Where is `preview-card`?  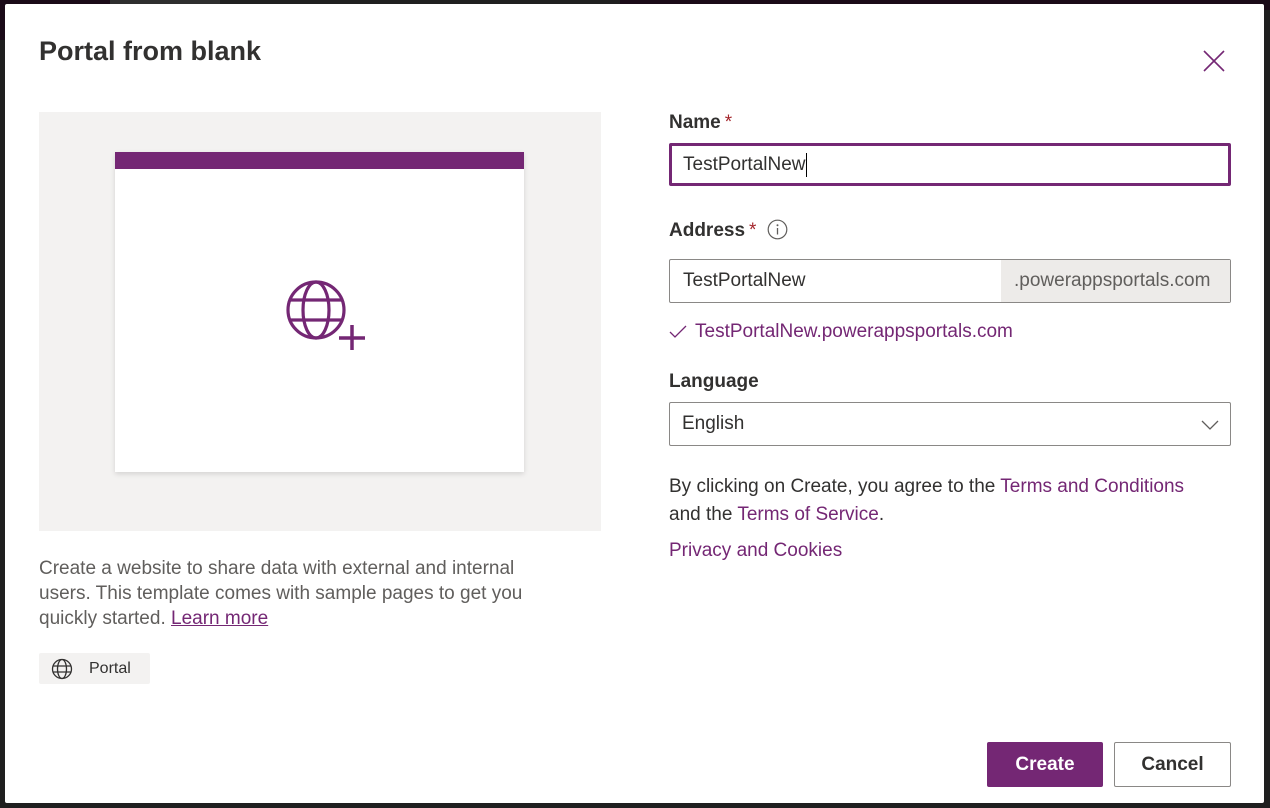
preview-card is located at coordinates (319, 312).